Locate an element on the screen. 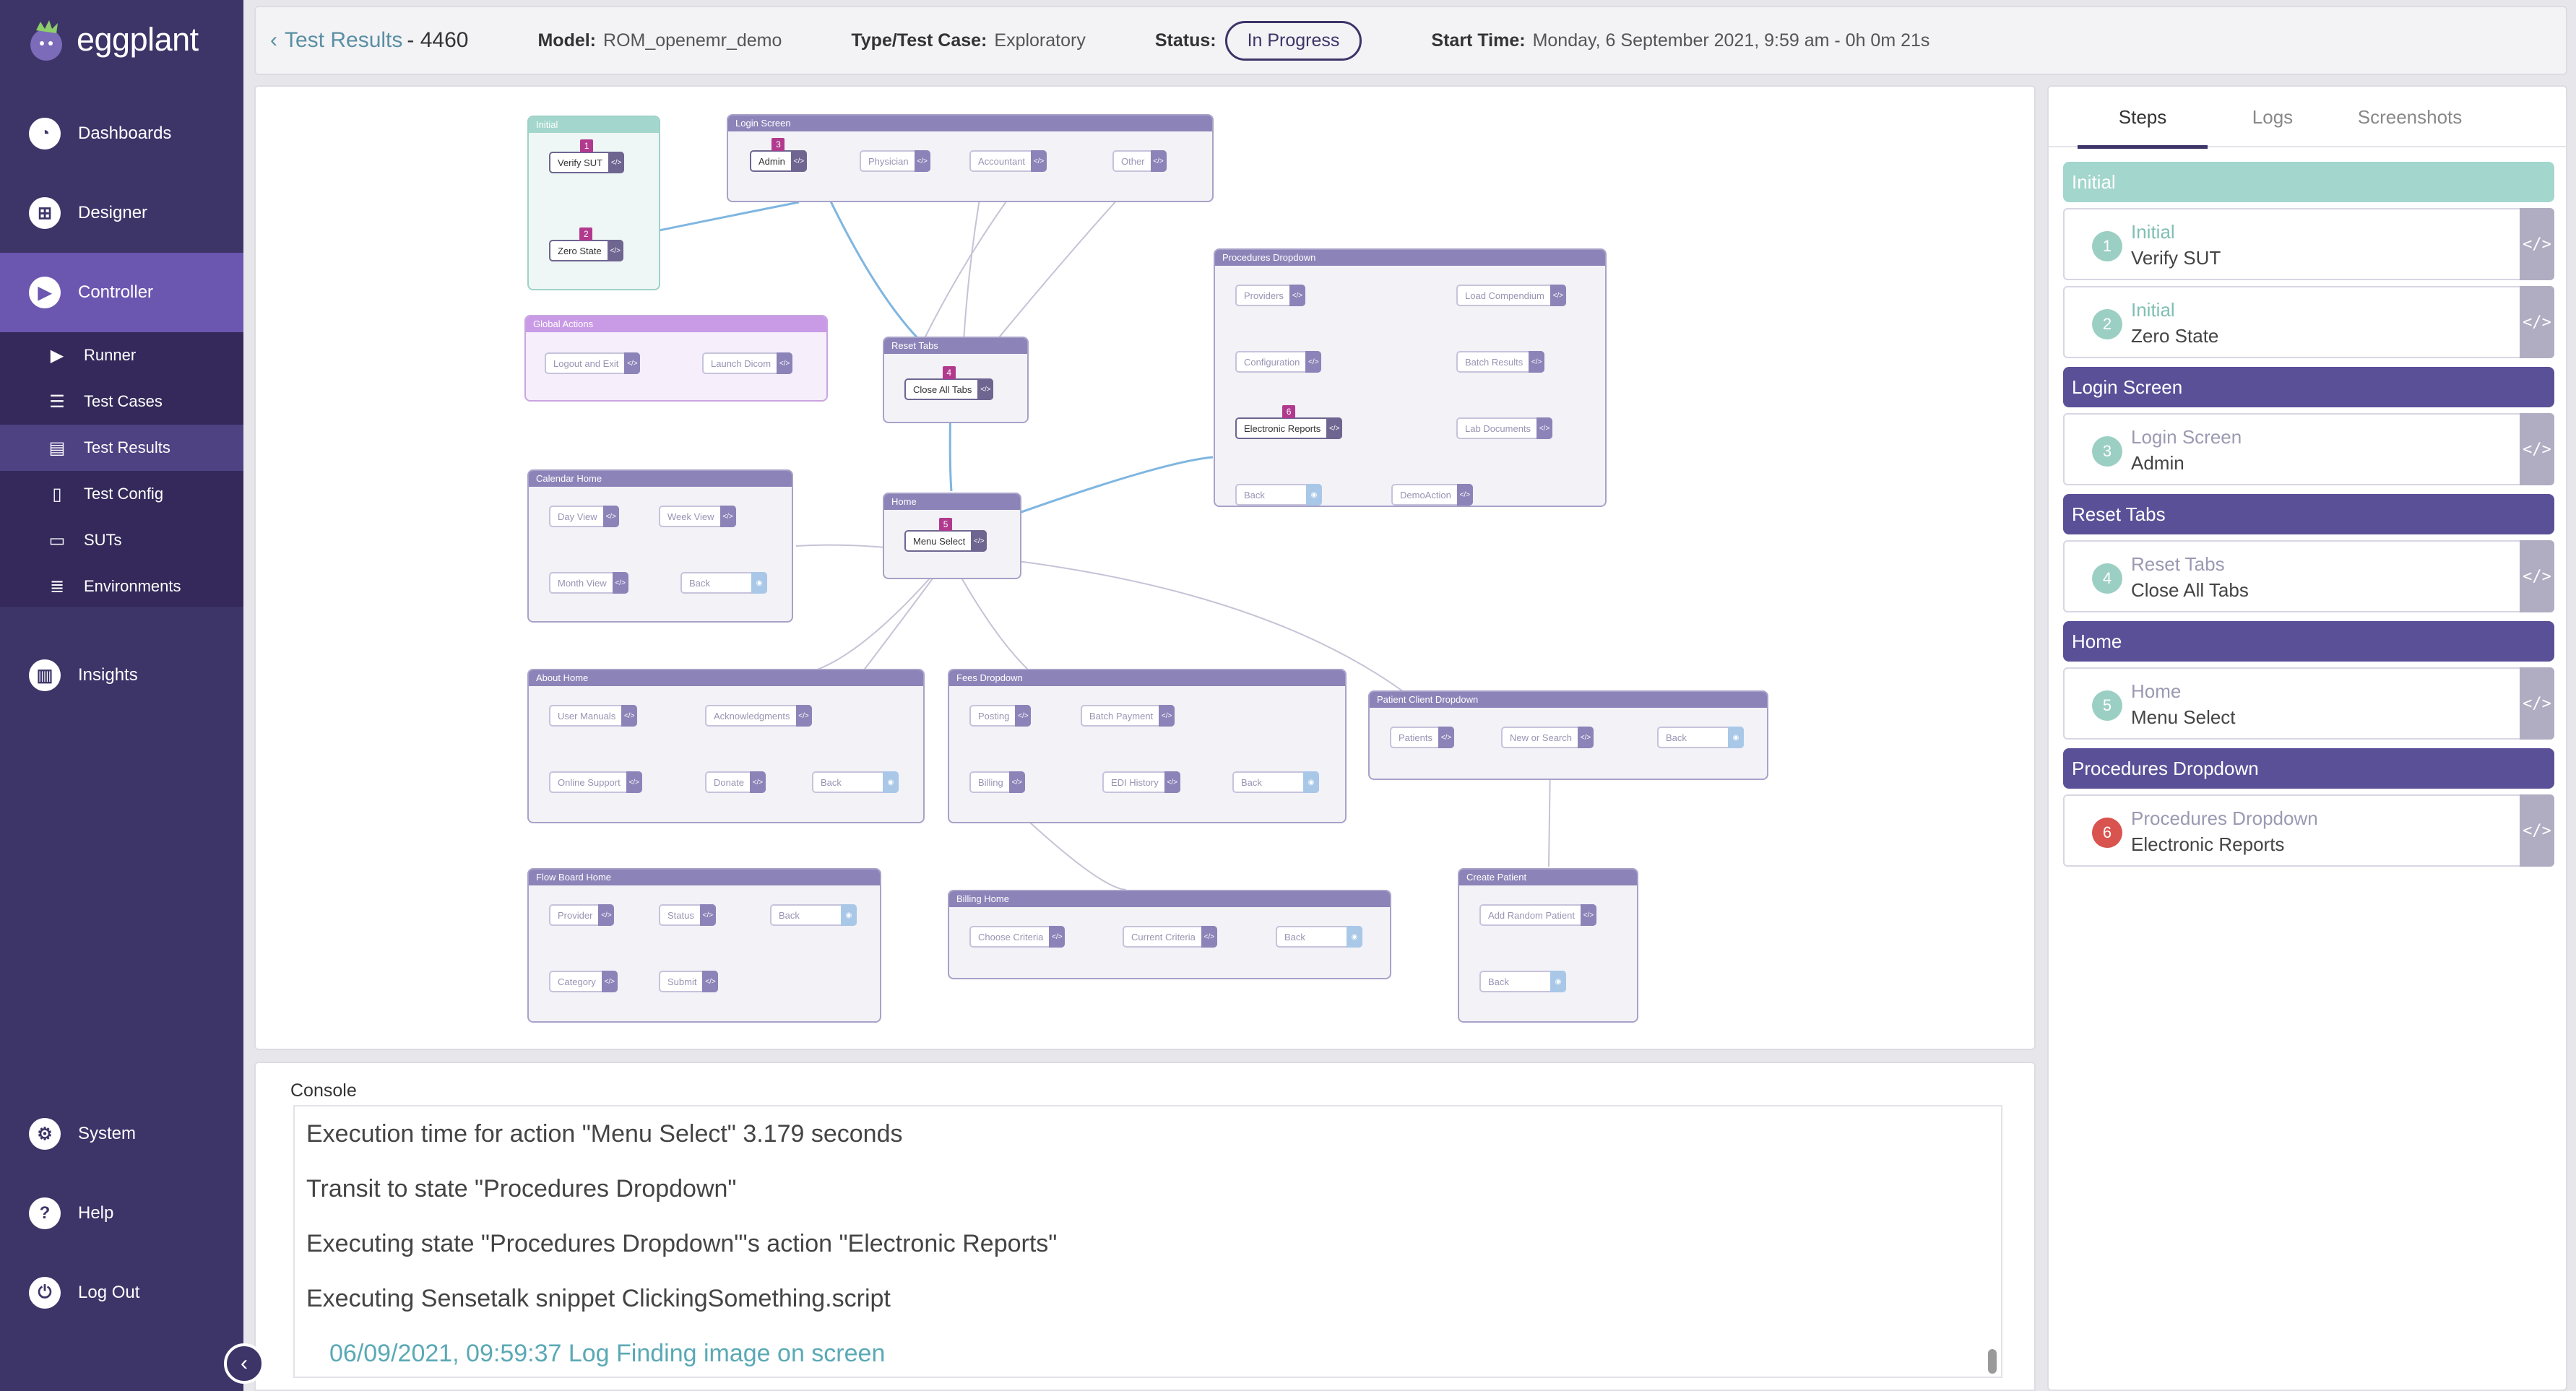  action-demo-action: DemoAction </> is located at coordinates (1432, 495).